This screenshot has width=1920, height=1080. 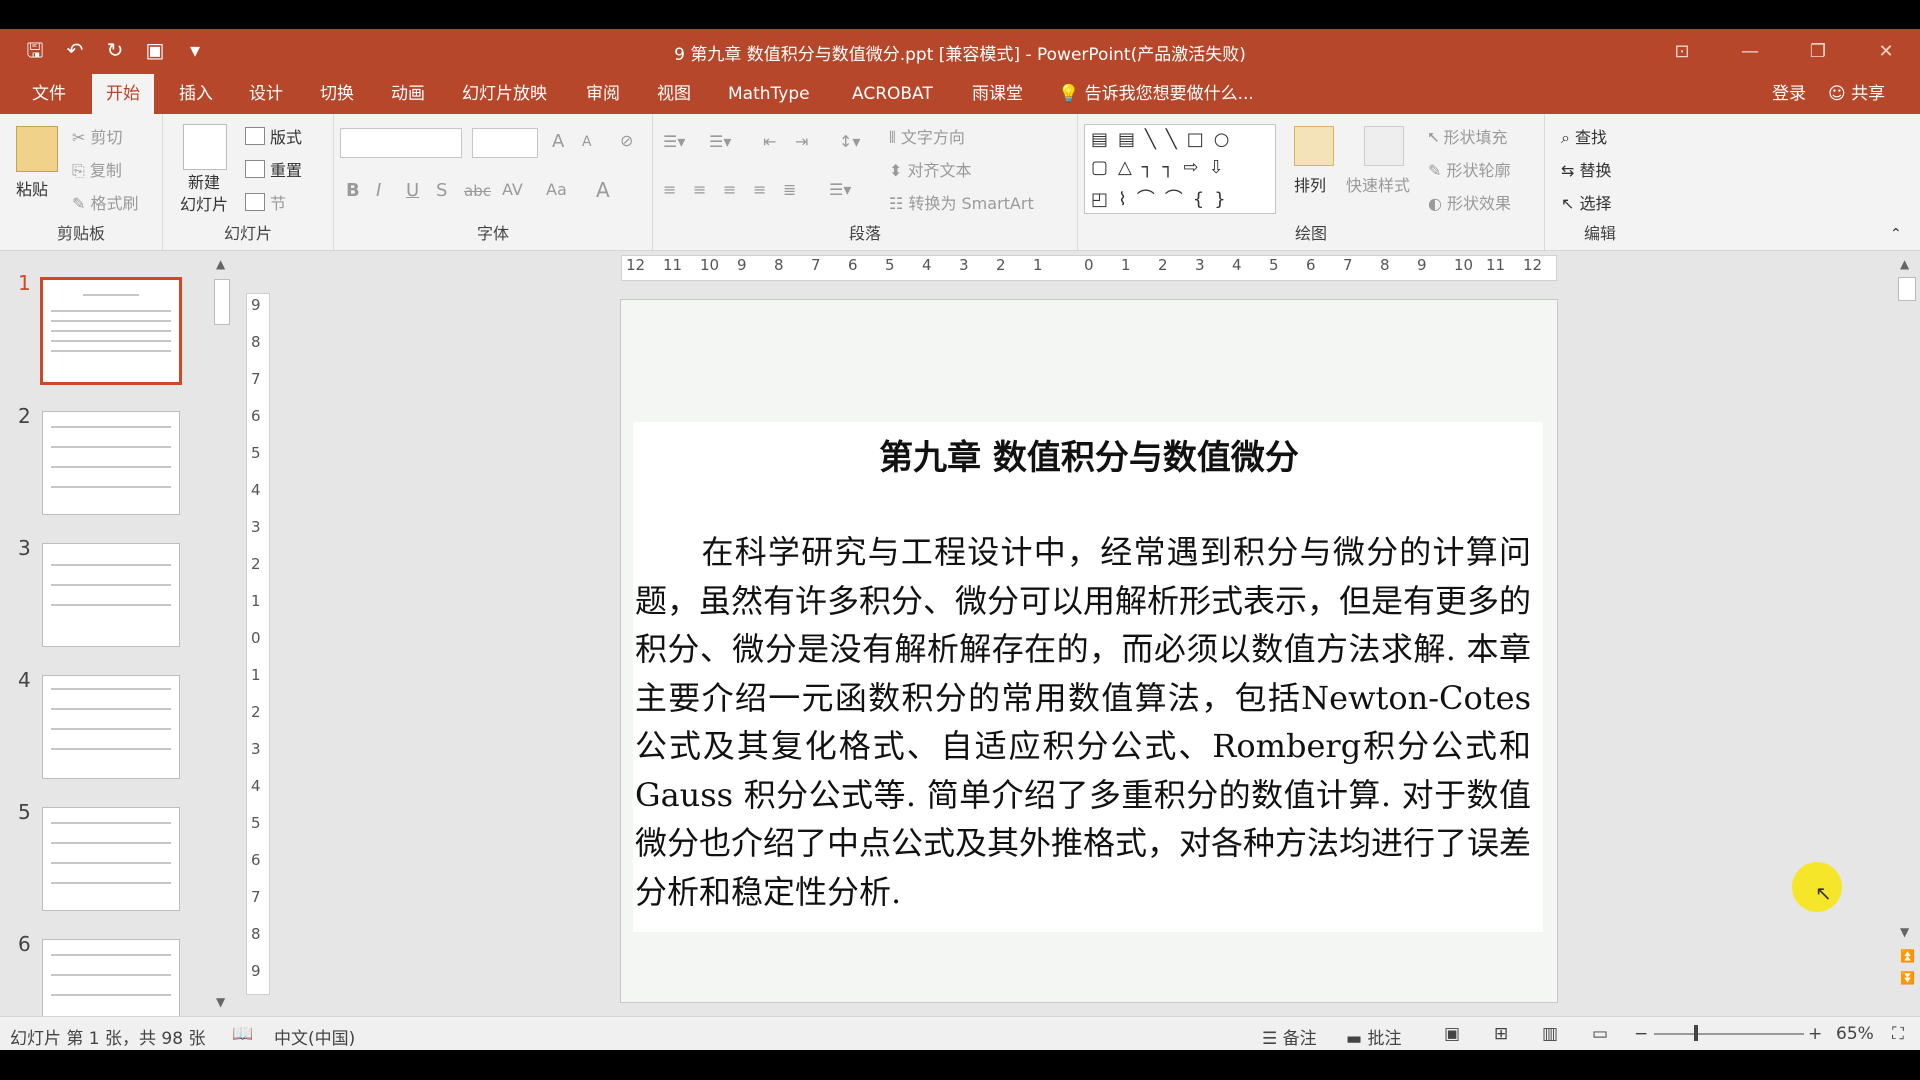 I want to click on align-center-icon: ≡, so click(x=699, y=189).